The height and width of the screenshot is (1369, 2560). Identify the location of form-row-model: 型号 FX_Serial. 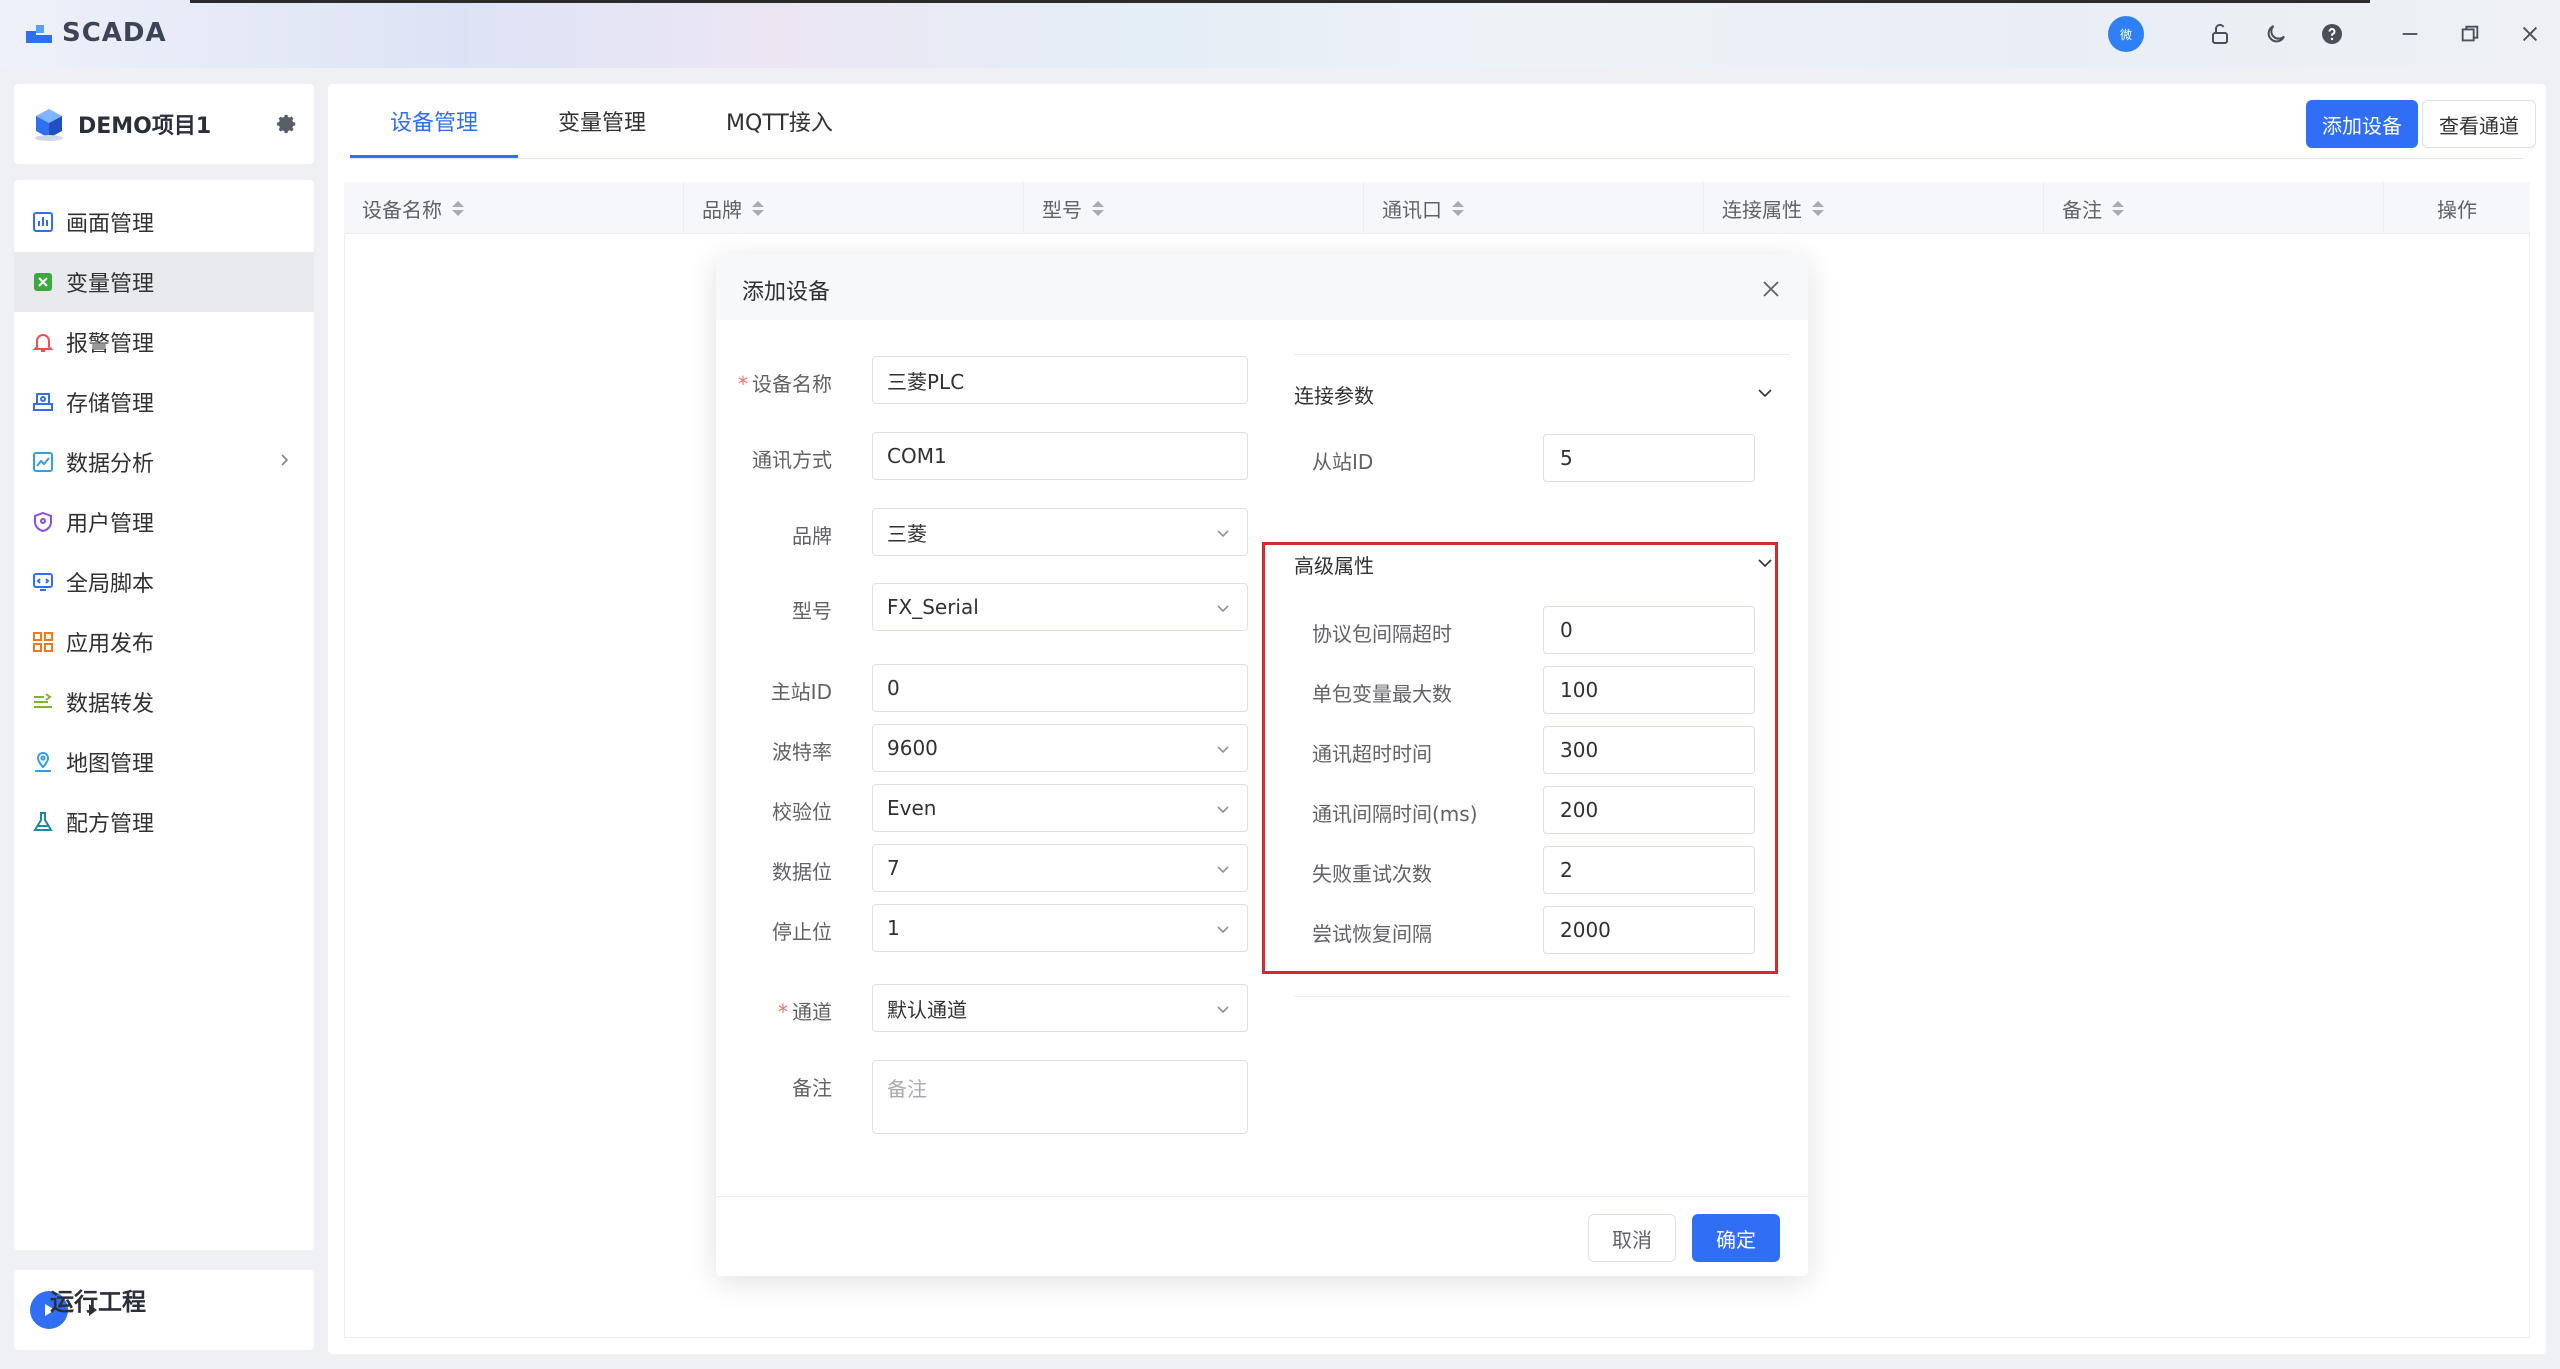
(986, 608).